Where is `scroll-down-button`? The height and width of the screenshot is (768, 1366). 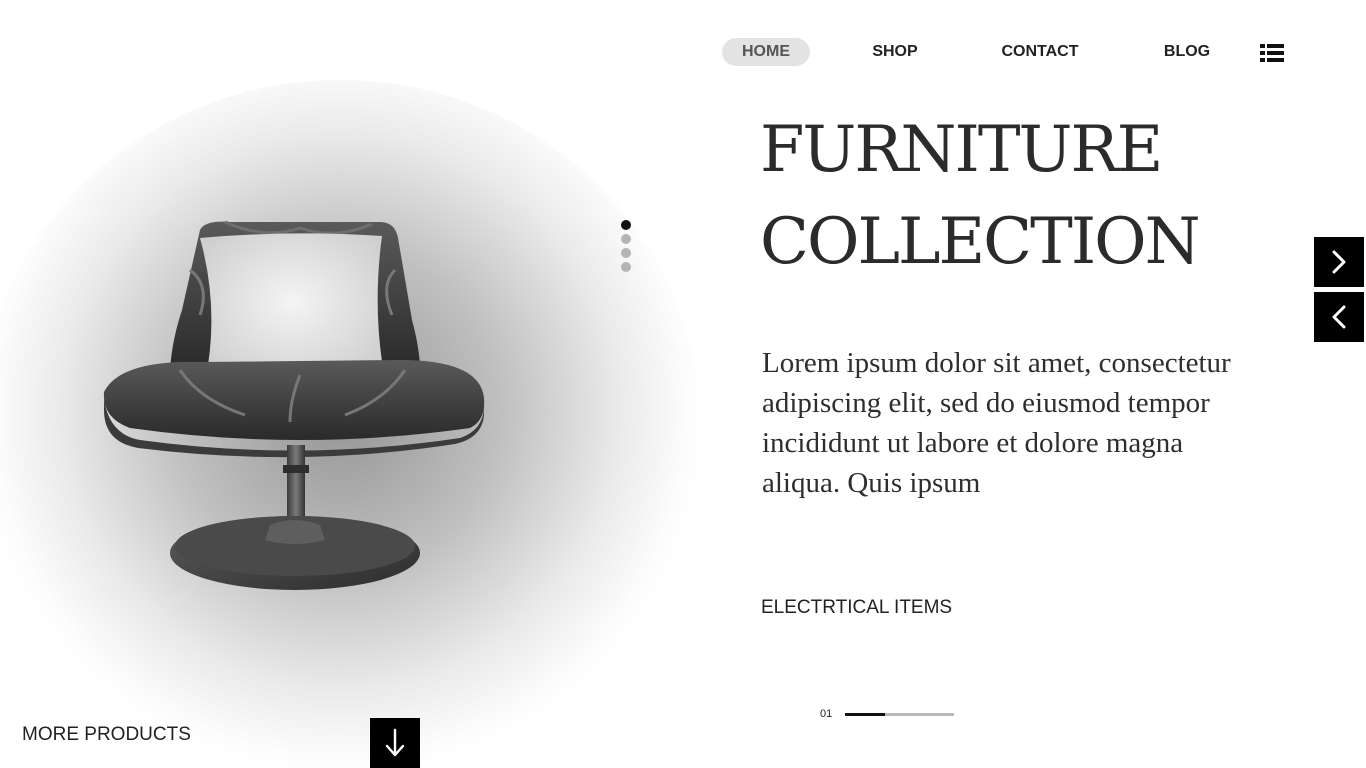 scroll-down-button is located at coordinates (395, 743).